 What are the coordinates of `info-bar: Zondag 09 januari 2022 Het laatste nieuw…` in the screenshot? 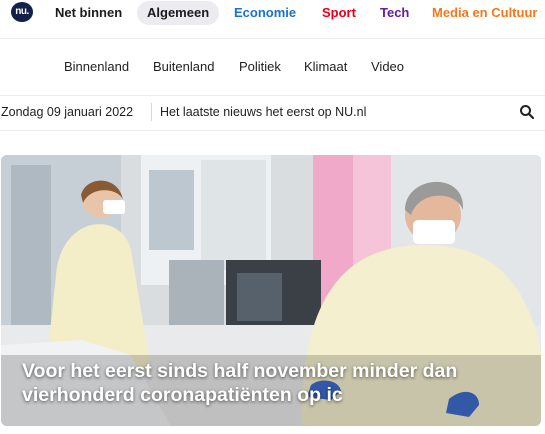 It's located at (272, 113).